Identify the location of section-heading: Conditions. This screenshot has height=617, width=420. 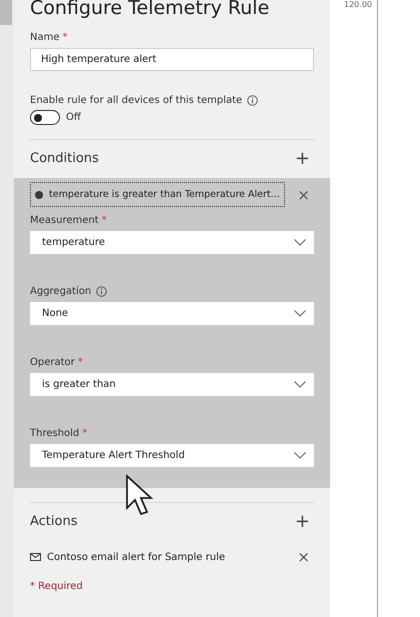
(64, 158).